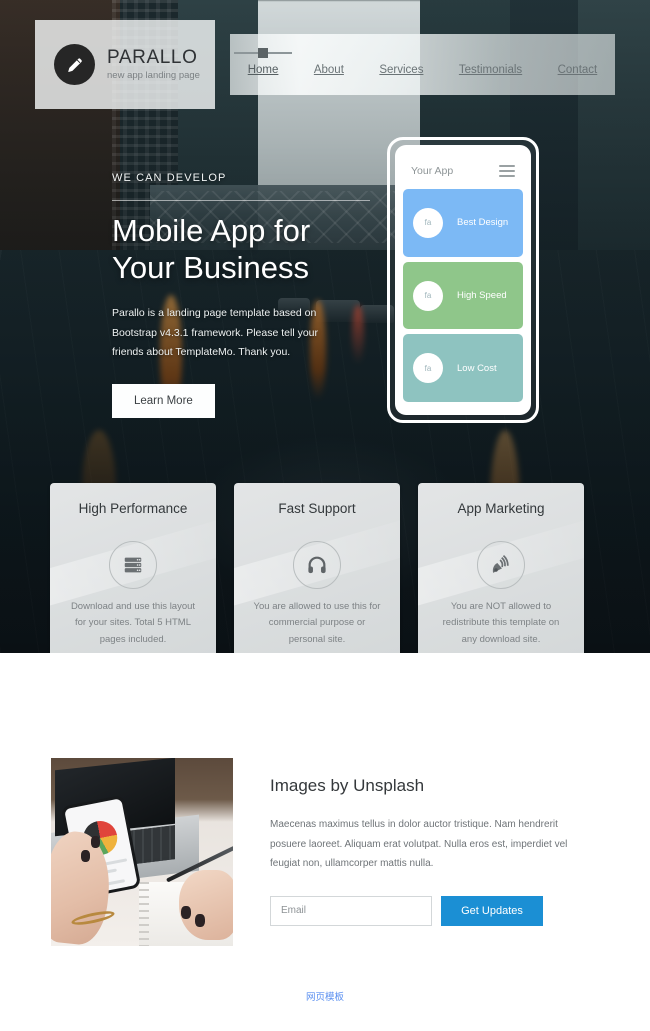  Describe the element at coordinates (317, 508) in the screenshot. I see `feature-title: Fast Support` at that location.